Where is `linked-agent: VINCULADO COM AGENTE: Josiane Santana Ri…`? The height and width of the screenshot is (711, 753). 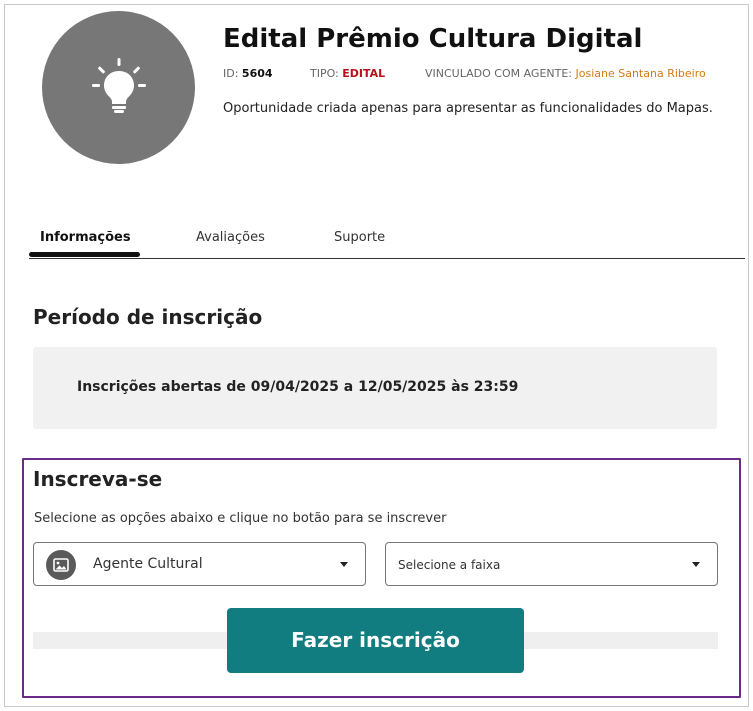
linked-agent: VINCULADO COM AGENTE: Josiane Santana Ri… is located at coordinates (565, 73).